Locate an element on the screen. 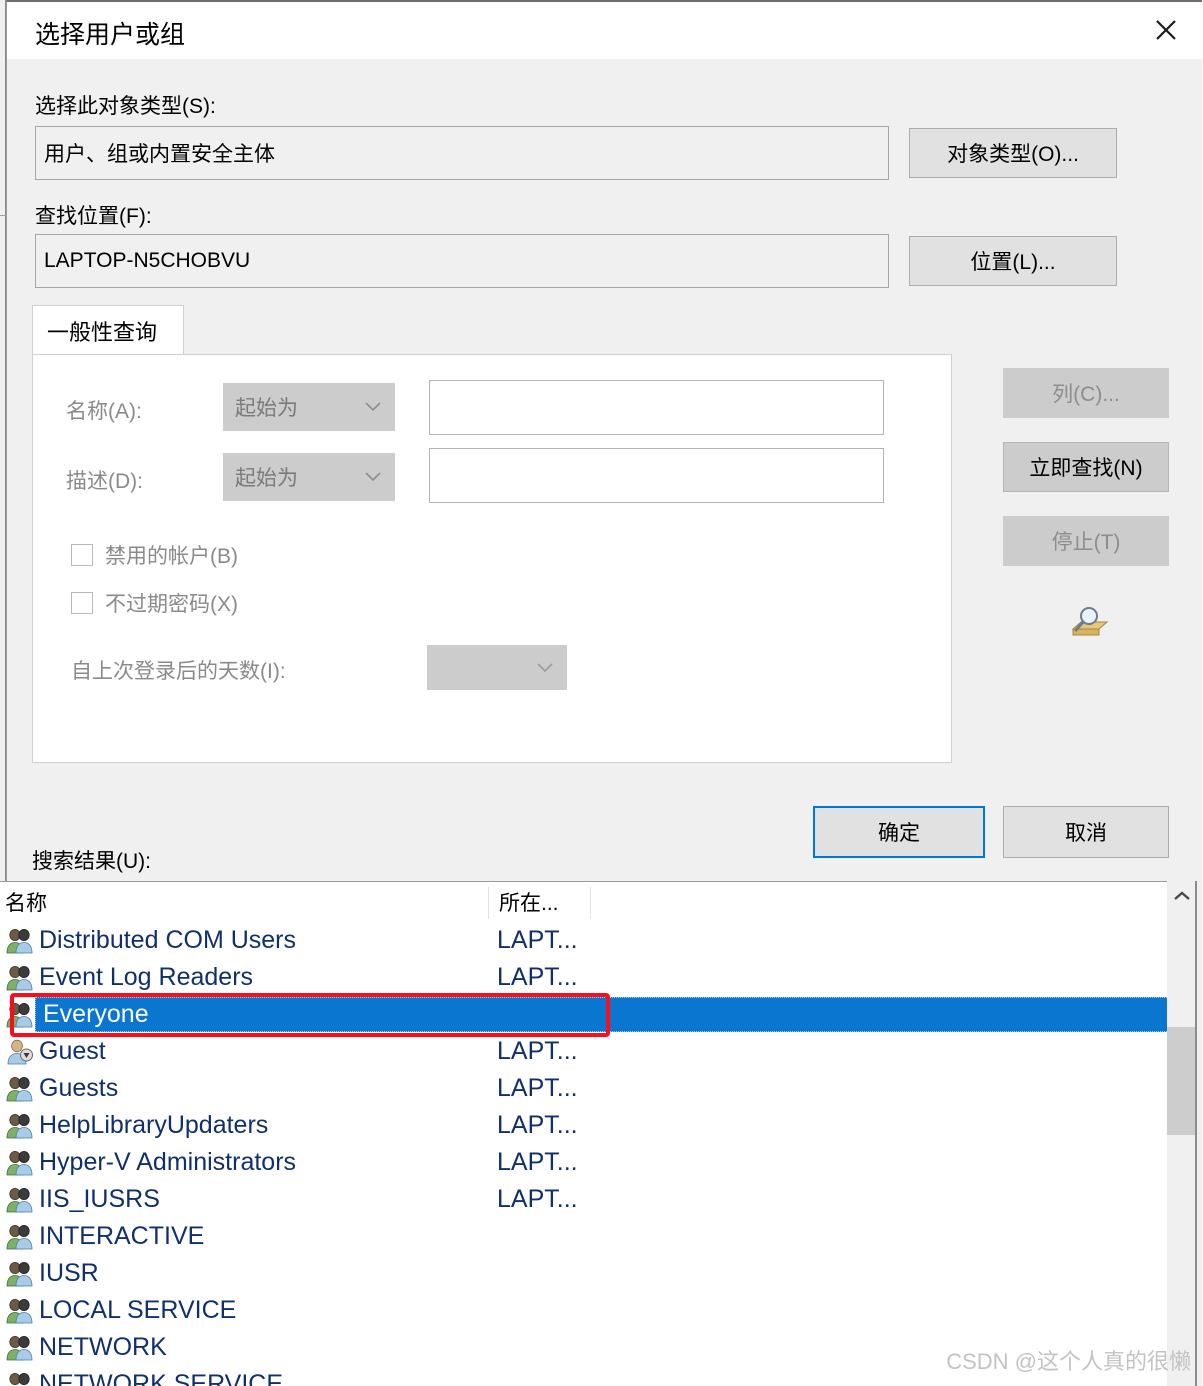 The width and height of the screenshot is (1203, 1386). scrollbar-thumb is located at coordinates (1182, 1081).